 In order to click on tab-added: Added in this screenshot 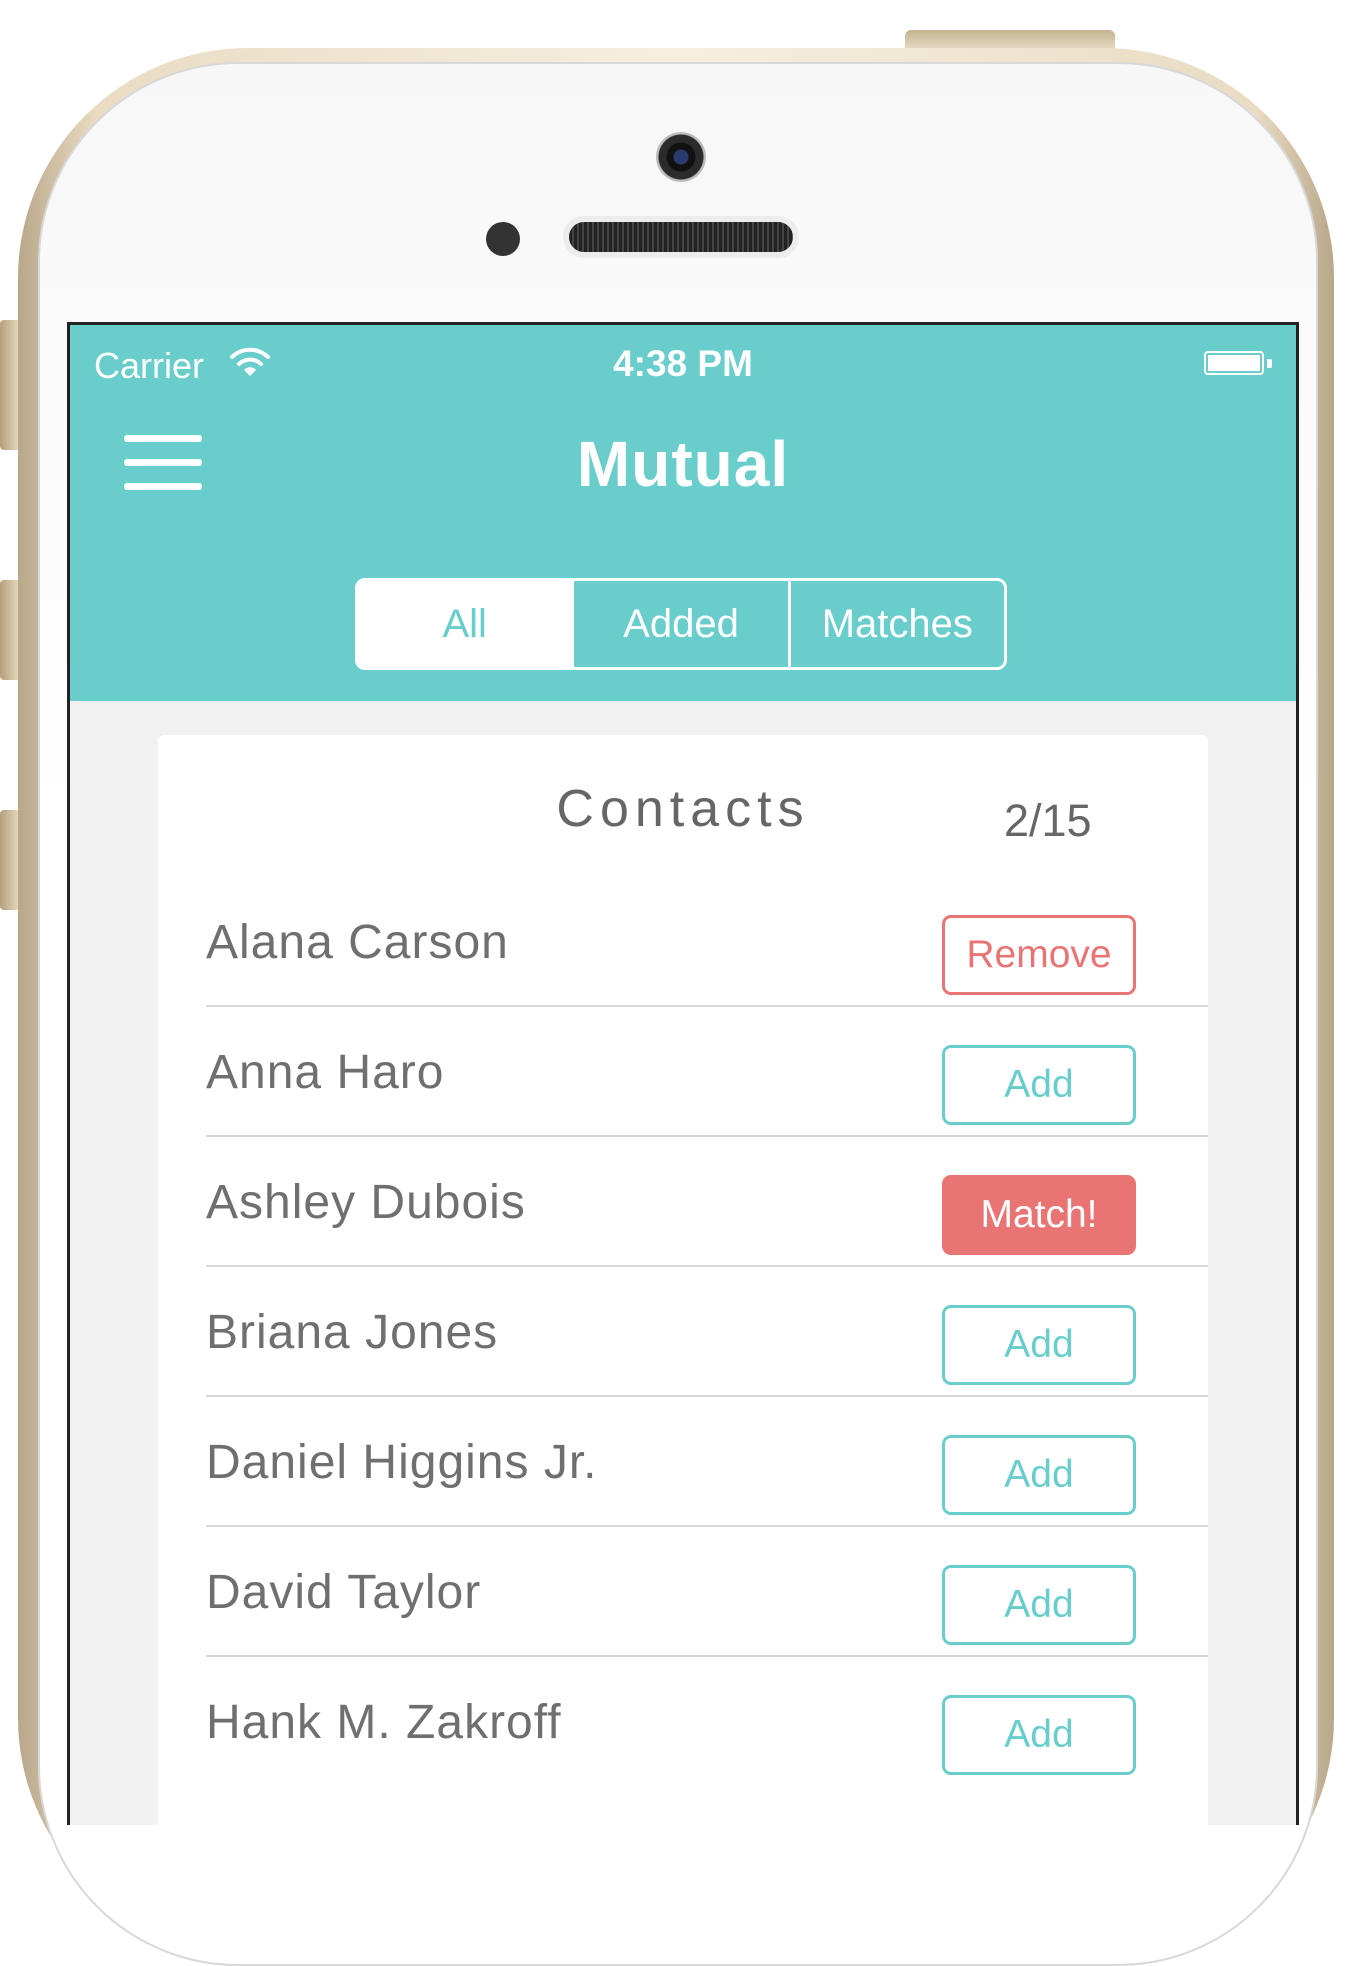, I will do `click(679, 624)`.